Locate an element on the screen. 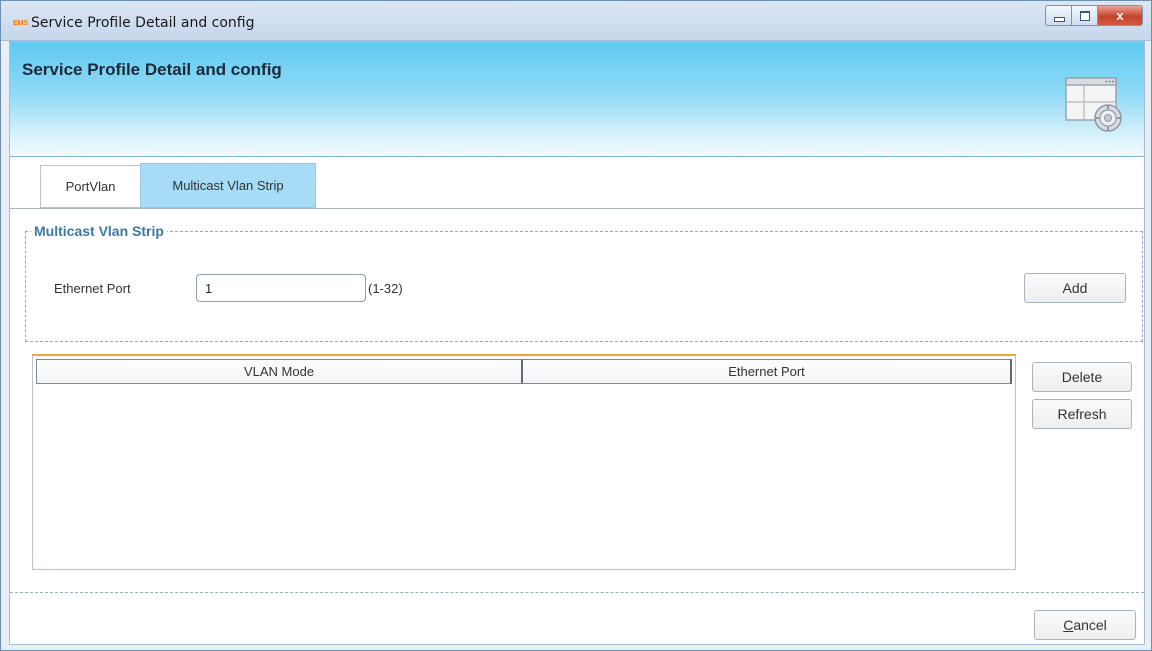  window-controls: x is located at coordinates (1094, 16).